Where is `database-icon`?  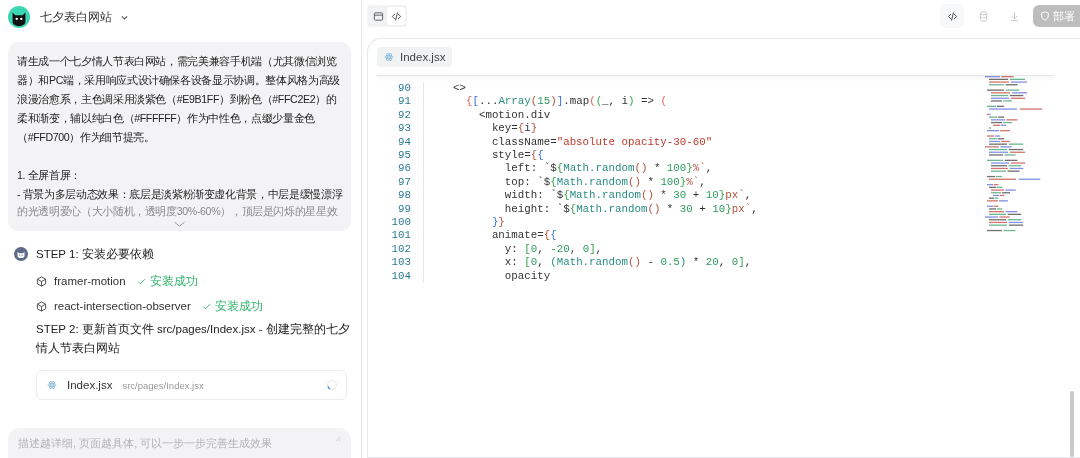
database-icon is located at coordinates (983, 16).